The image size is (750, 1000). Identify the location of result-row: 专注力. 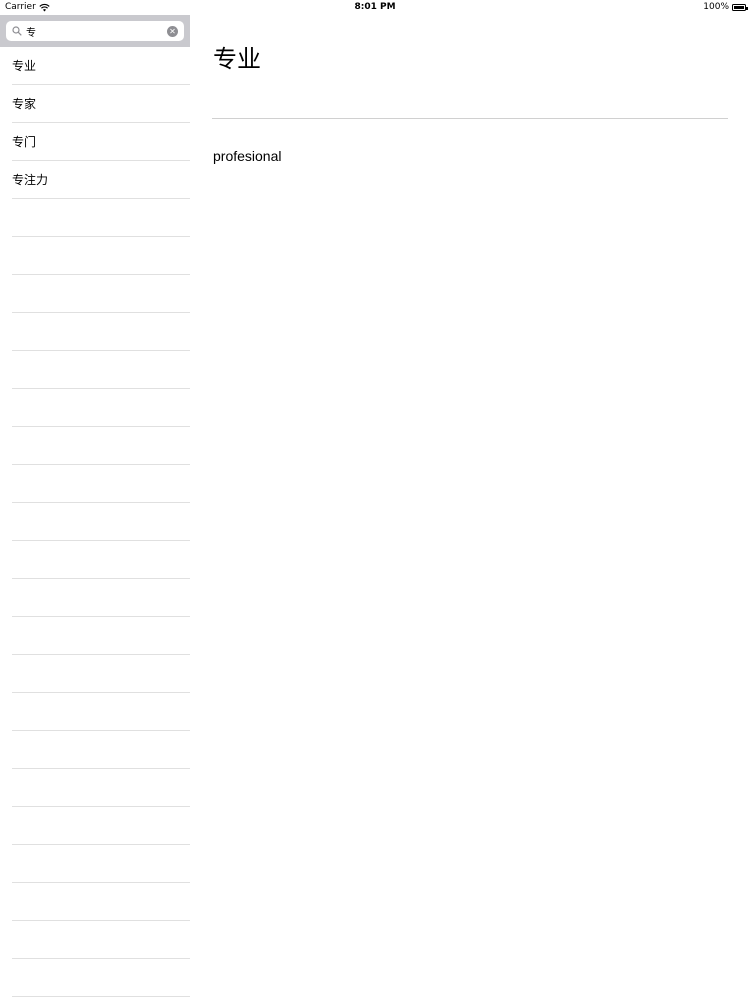
(101, 180).